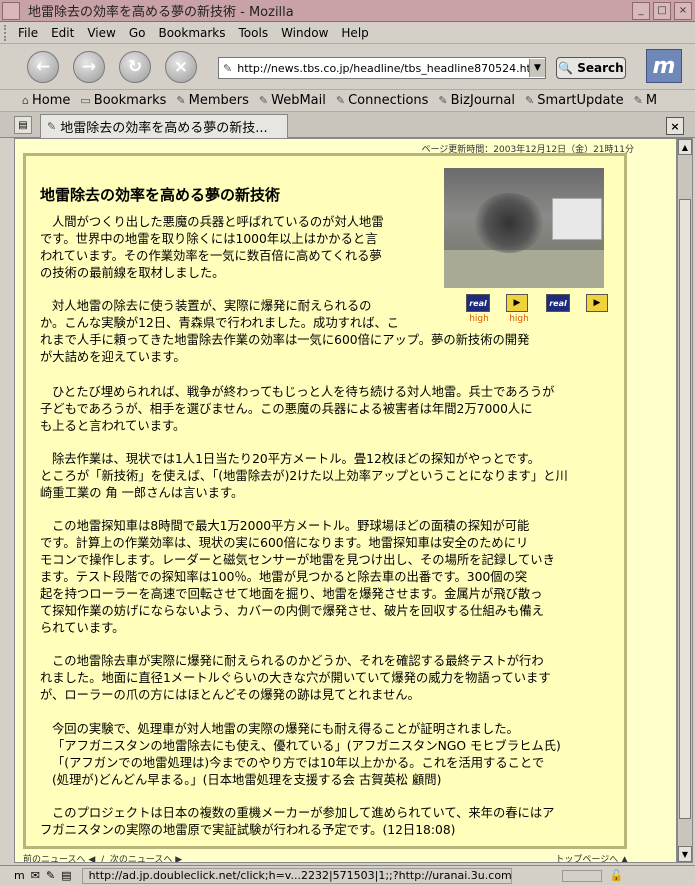 The width and height of the screenshot is (695, 885). I want to click on vertical-scrollbar: ▲ ▼, so click(685, 500).